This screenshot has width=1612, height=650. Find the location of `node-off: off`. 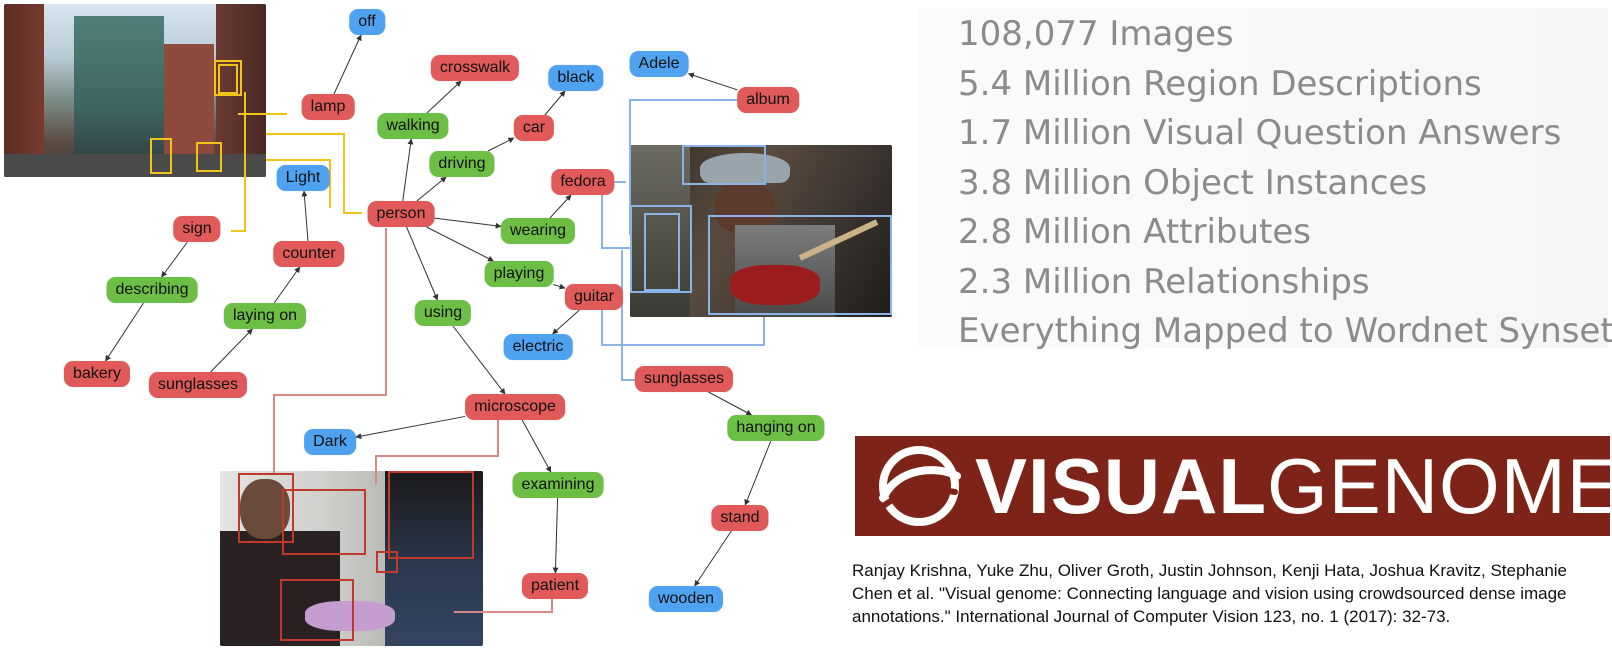

node-off: off is located at coordinates (367, 22).